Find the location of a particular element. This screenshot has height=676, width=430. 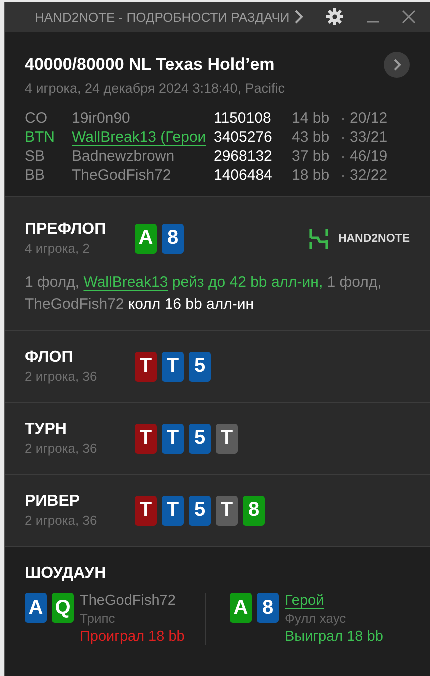

chevron-right-icon is located at coordinates (299, 17).